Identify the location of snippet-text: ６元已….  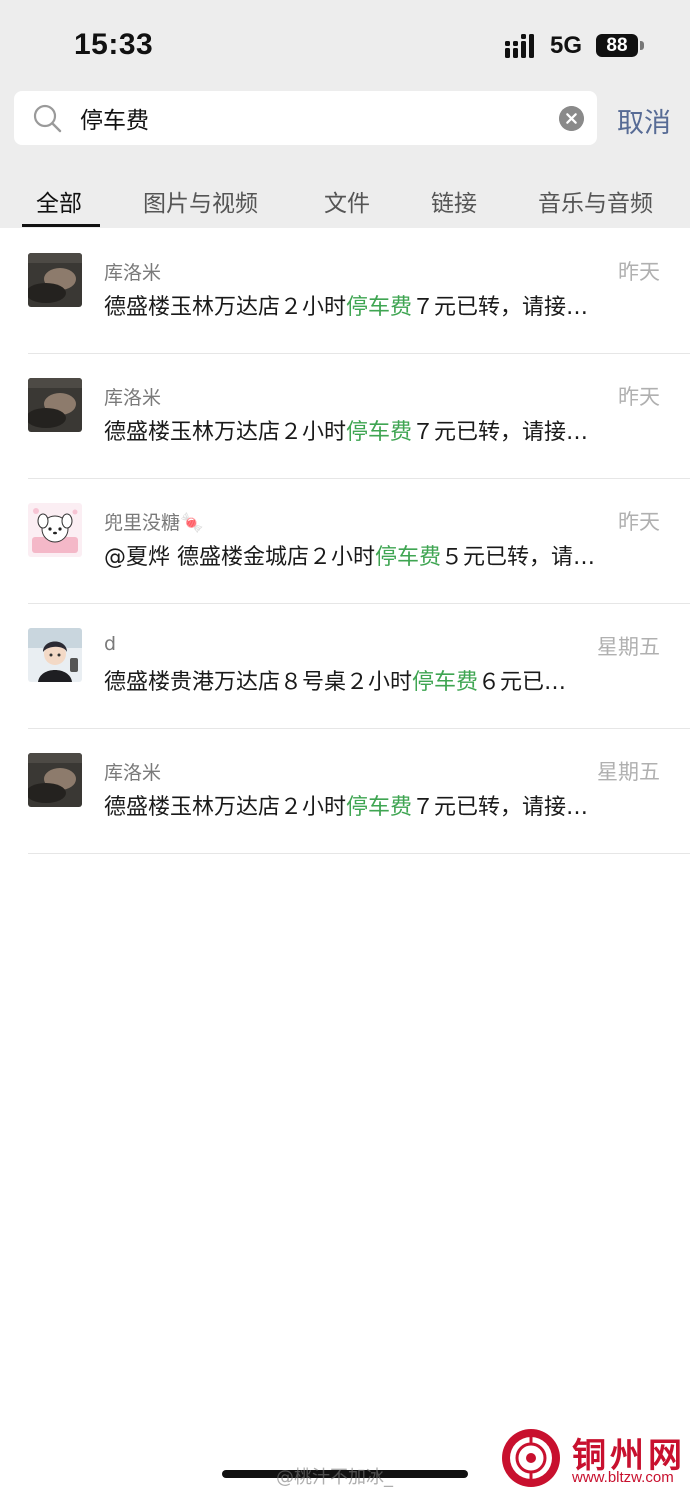
(522, 682).